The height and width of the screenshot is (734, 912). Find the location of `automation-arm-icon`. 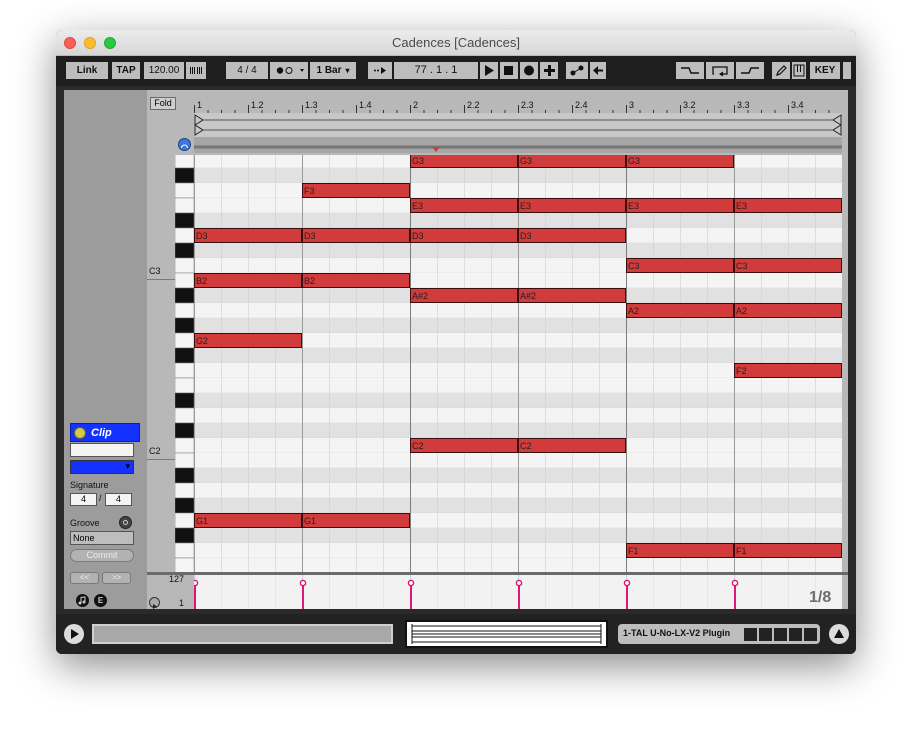

automation-arm-icon is located at coordinates (577, 70).